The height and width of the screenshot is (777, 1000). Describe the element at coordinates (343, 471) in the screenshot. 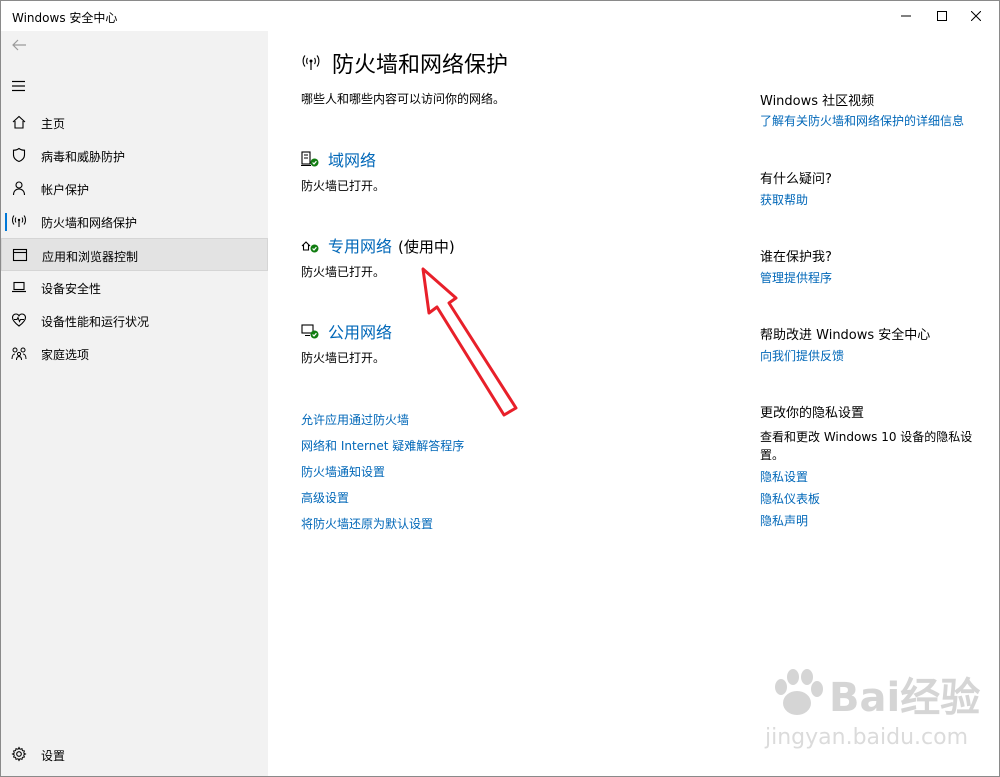

I see `notification-settings-link: 防火墙通知设置` at that location.